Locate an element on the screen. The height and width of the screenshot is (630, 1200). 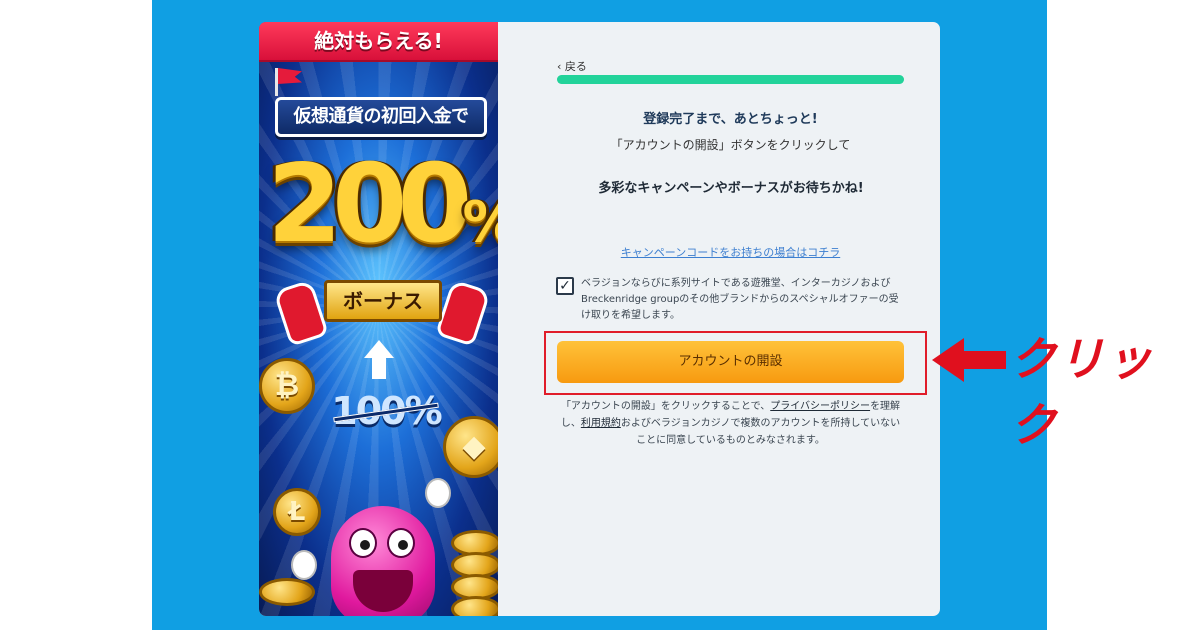
promo-code-link: キャンペーンコードをお持ちの場合はコチラ is located at coordinates (730, 252).